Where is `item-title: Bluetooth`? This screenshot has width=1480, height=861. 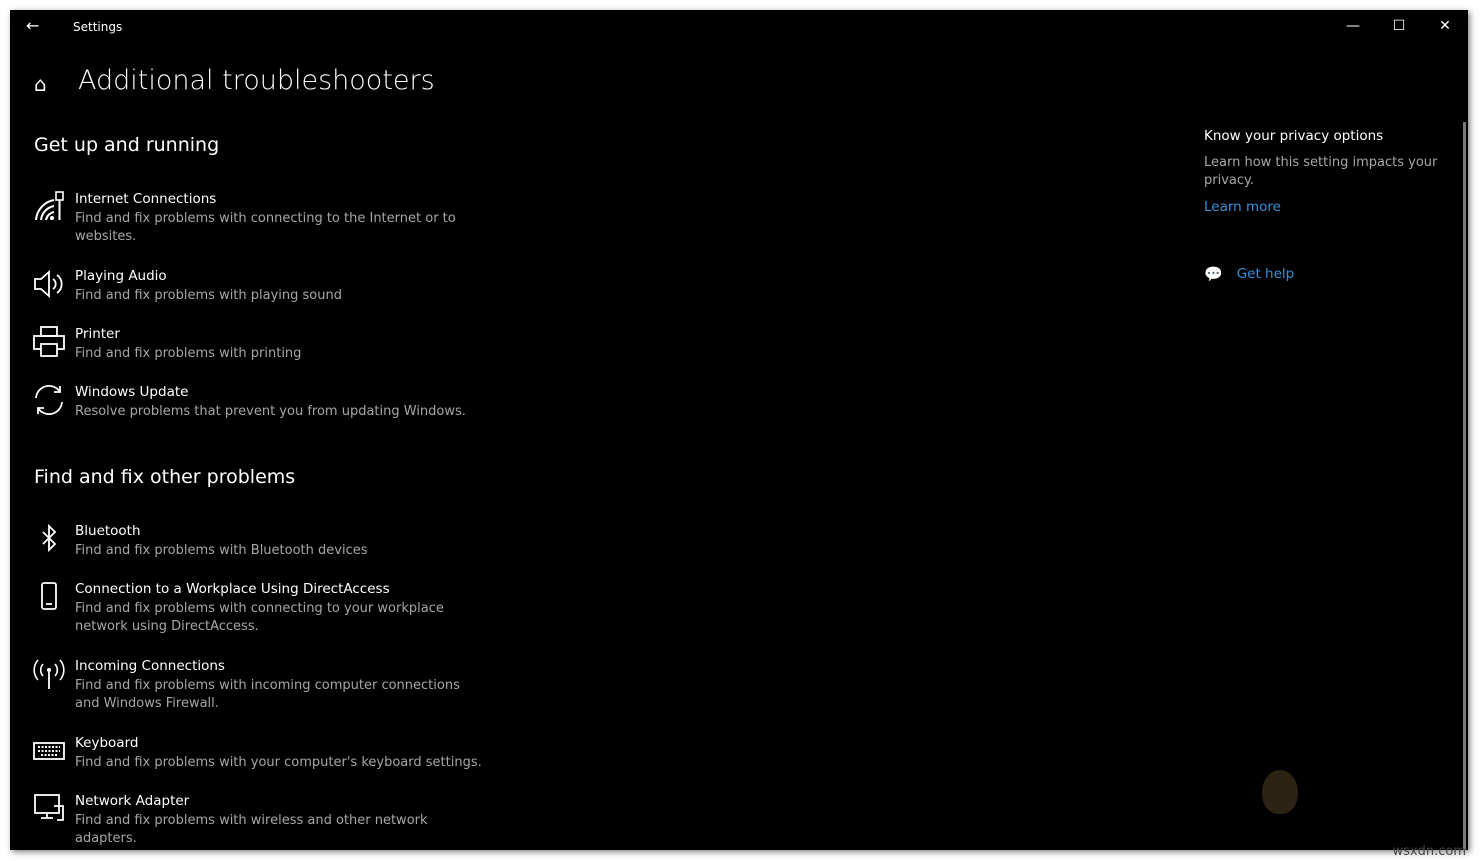 item-title: Bluetooth is located at coordinates (108, 531).